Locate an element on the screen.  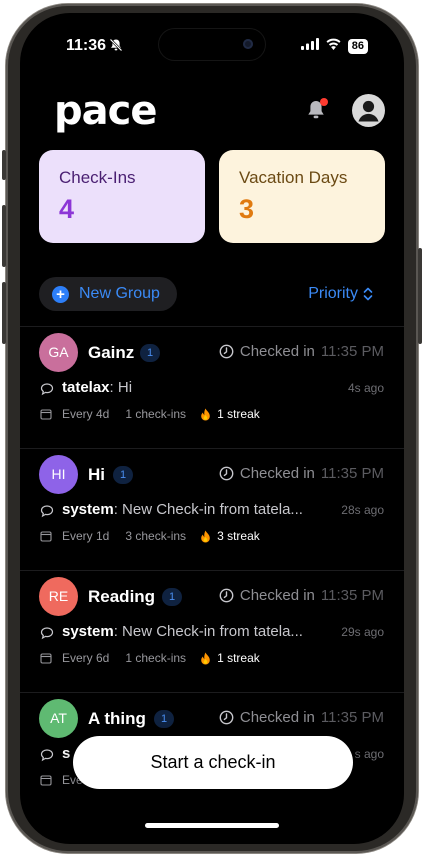
vacation-days-label: Vacation Days is located at coordinates (293, 177).